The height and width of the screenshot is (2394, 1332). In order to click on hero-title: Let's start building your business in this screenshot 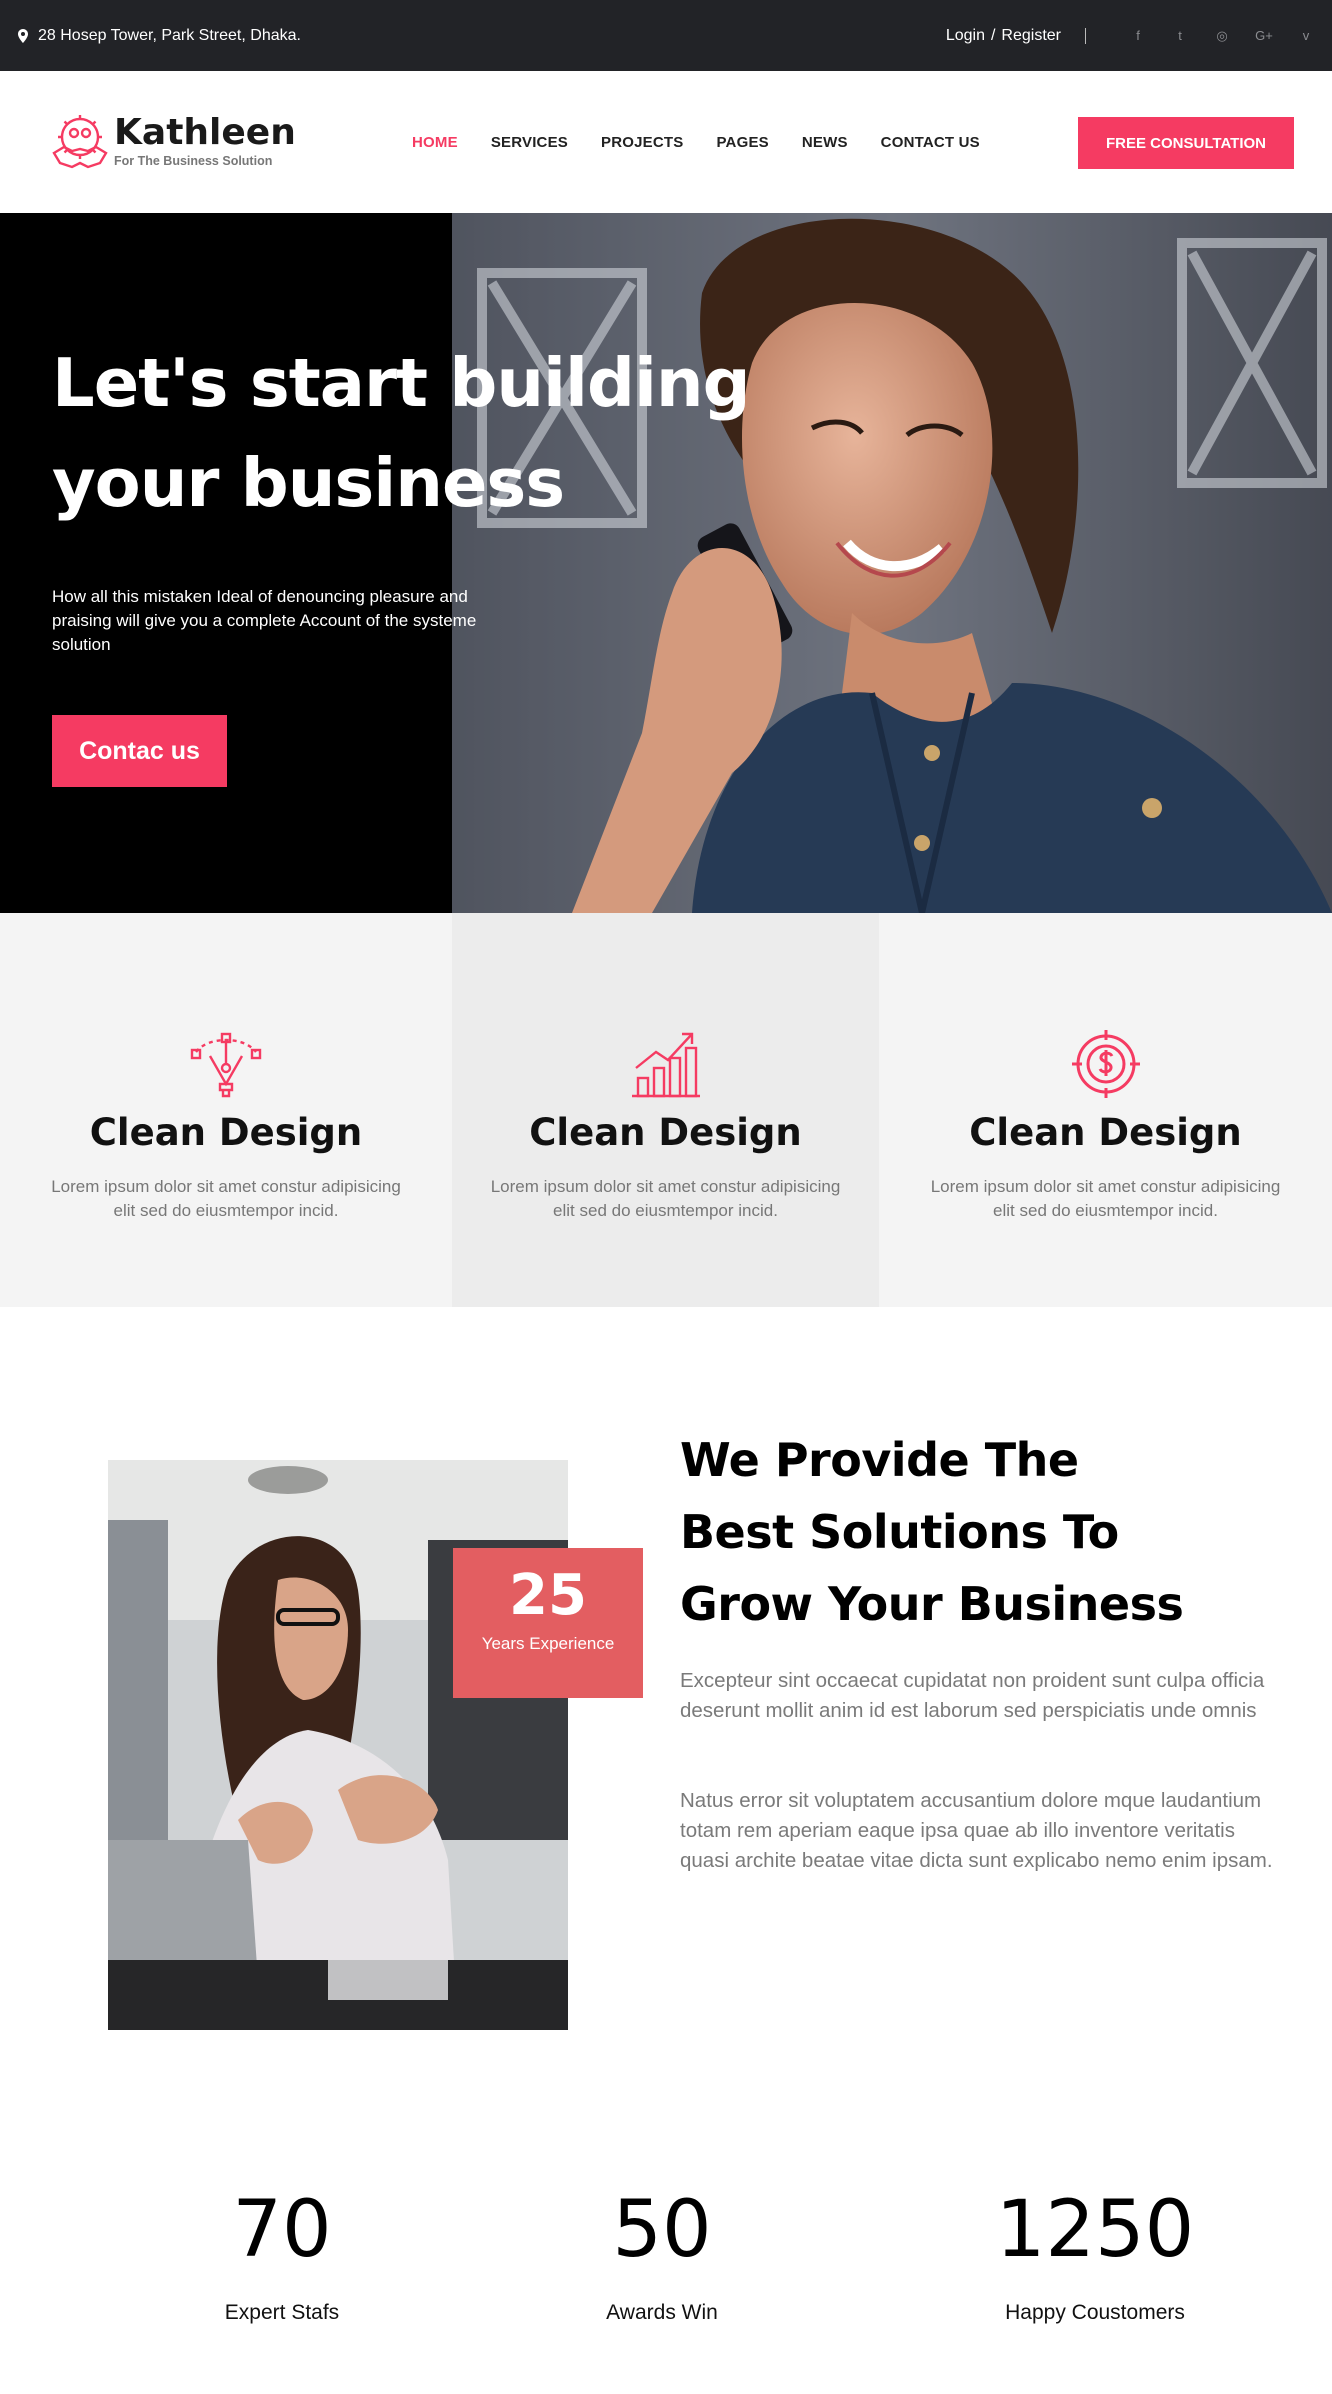, I will do `click(412, 433)`.